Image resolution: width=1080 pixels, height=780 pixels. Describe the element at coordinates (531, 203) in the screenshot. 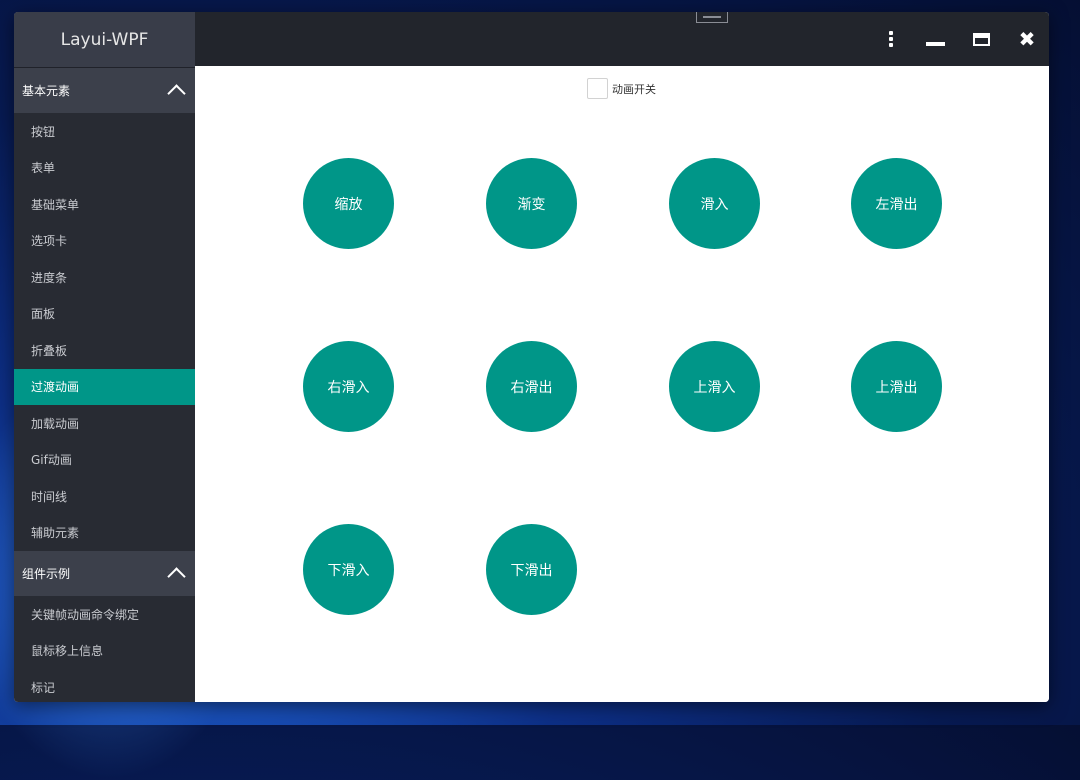

I see `fade-button: 渐变` at that location.